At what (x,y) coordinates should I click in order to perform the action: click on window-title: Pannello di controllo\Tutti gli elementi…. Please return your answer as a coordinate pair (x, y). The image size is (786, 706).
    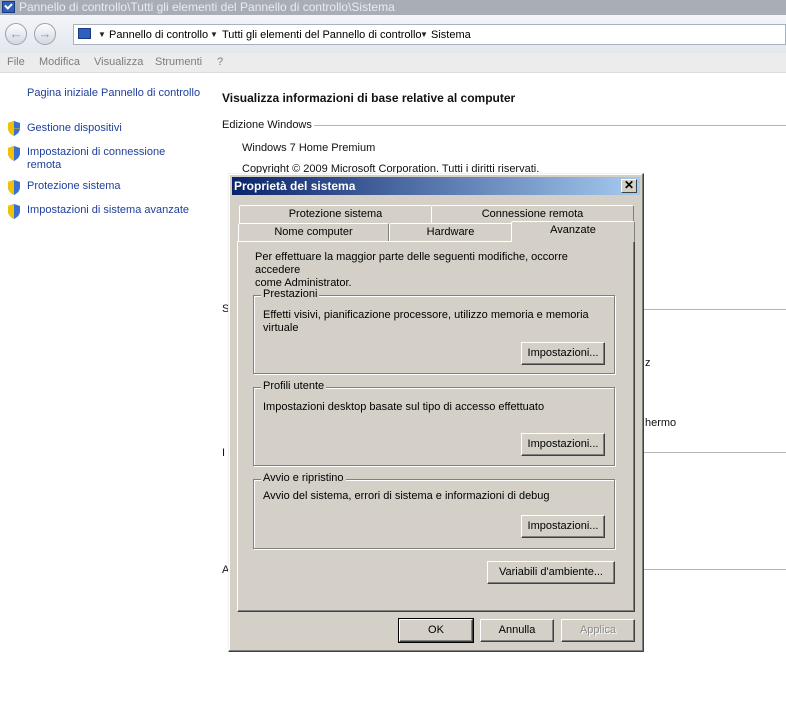
    Looking at the image, I should click on (207, 7).